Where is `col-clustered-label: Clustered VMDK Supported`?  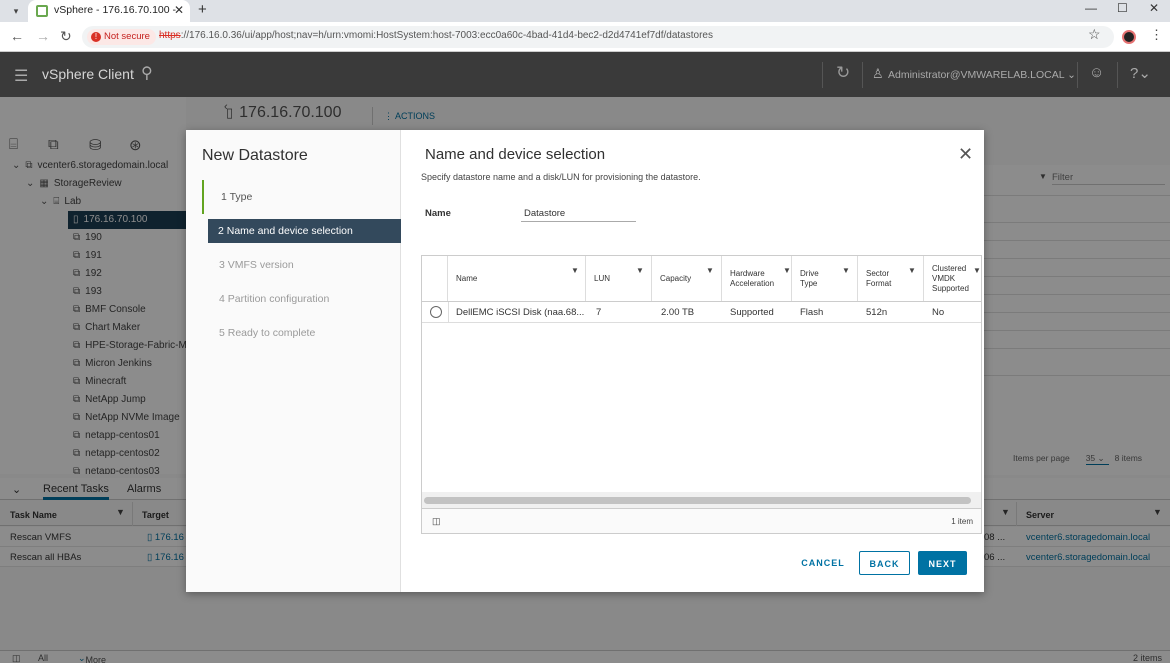 col-clustered-label: Clustered VMDK Supported is located at coordinates (950, 279).